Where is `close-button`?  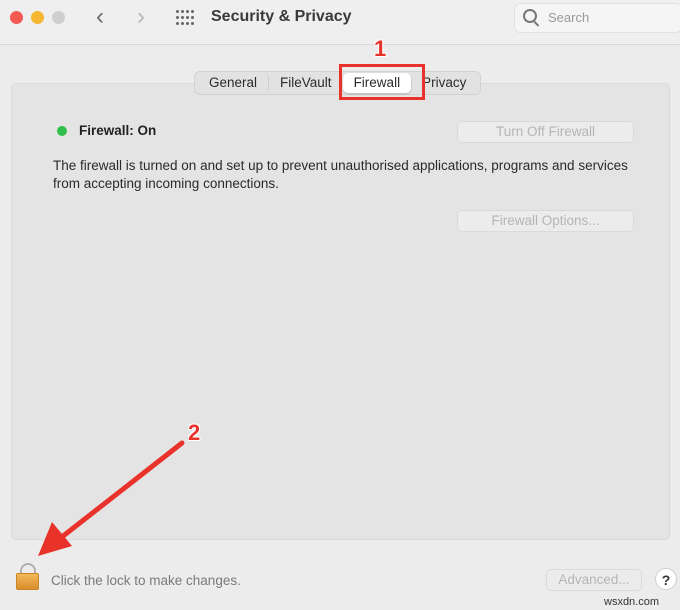
close-button is located at coordinates (16, 17).